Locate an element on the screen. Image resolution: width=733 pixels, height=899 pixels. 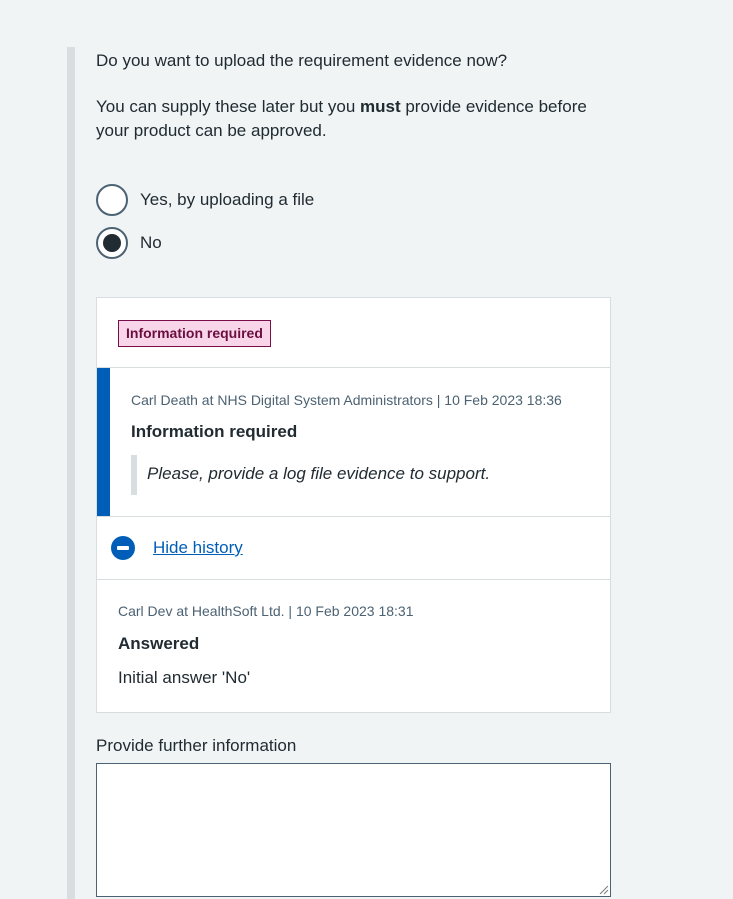
hide-history-toggle: Hide history is located at coordinates (177, 548).